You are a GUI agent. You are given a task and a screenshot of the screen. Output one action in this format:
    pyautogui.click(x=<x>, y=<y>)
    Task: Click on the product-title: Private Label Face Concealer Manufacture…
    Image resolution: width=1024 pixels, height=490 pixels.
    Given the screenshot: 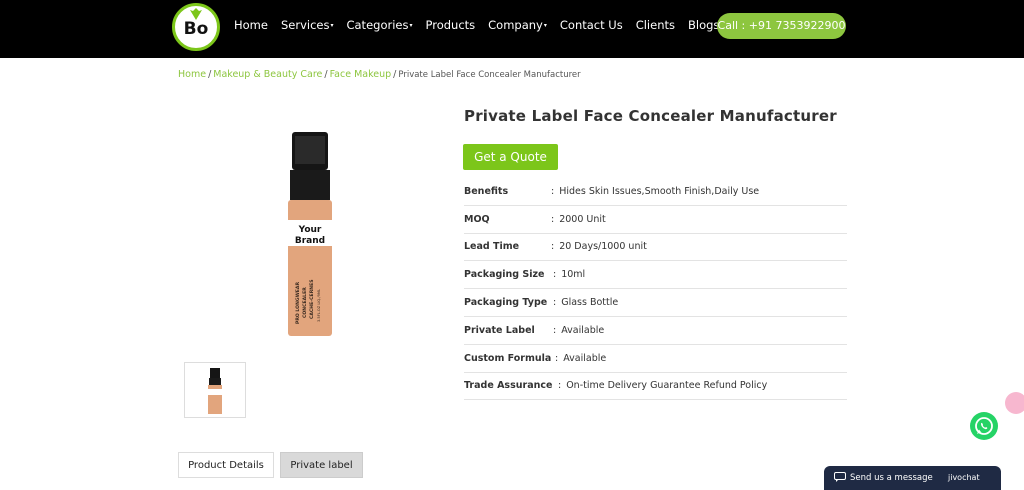 What is the action you would take?
    pyautogui.click(x=650, y=116)
    